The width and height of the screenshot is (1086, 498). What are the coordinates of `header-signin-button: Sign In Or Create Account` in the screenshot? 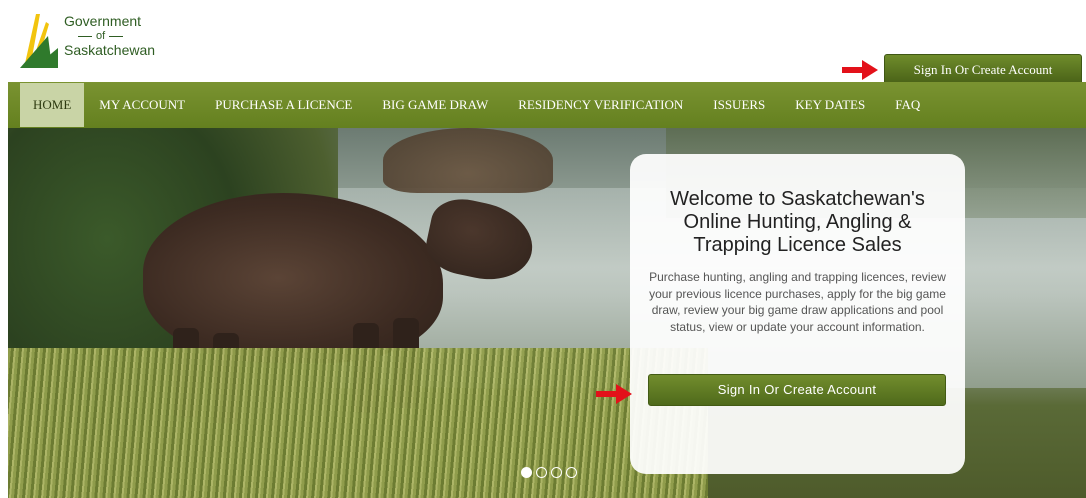 It's located at (983, 68).